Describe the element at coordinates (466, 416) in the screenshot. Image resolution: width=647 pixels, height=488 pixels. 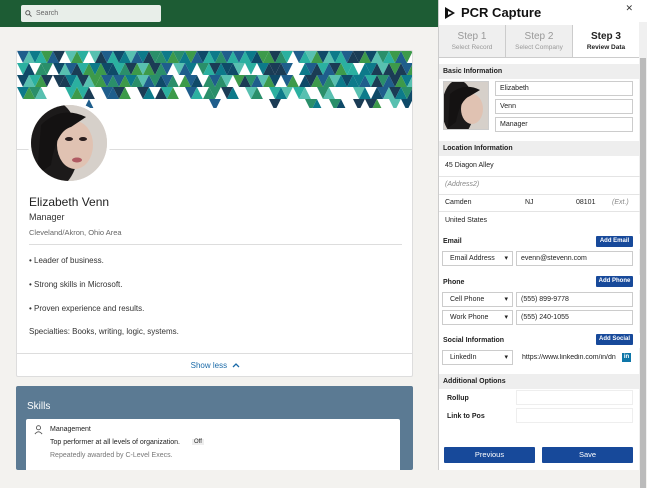
I see `link-to-pos-label: Link to Pos` at that location.